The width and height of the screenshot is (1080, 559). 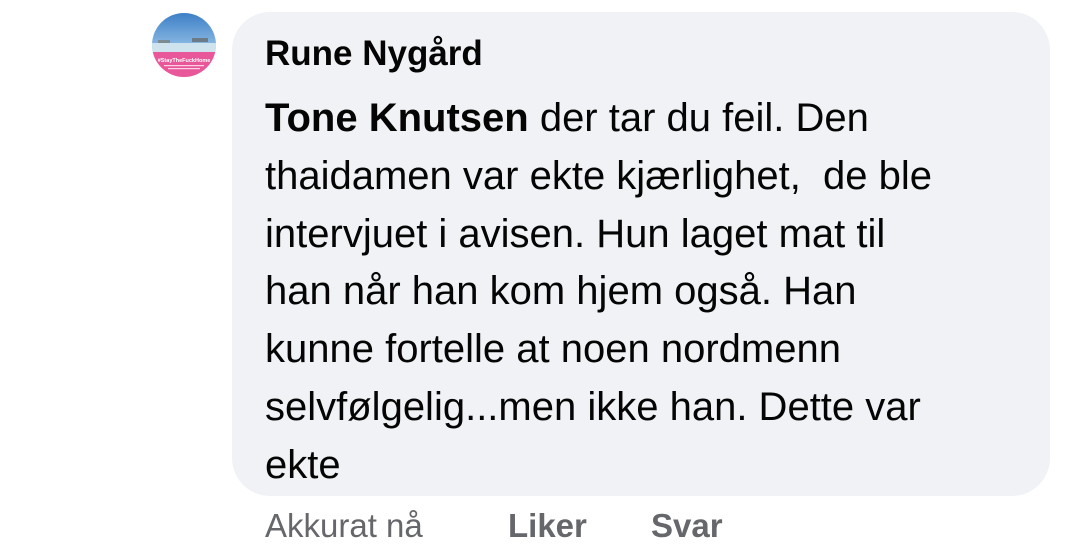 What do you see at coordinates (374, 54) in the screenshot?
I see `comment-author: Rune Nygård` at bounding box center [374, 54].